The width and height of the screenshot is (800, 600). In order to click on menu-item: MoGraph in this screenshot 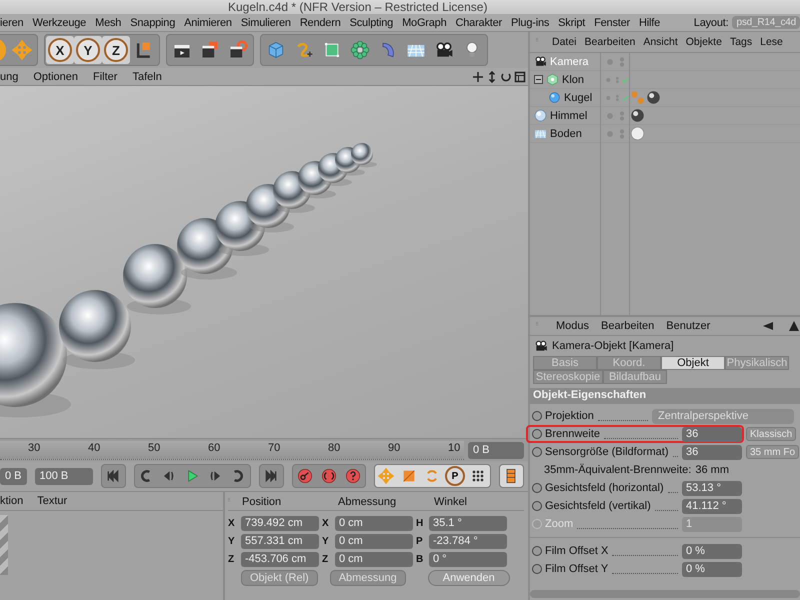, I will do `click(424, 22)`.